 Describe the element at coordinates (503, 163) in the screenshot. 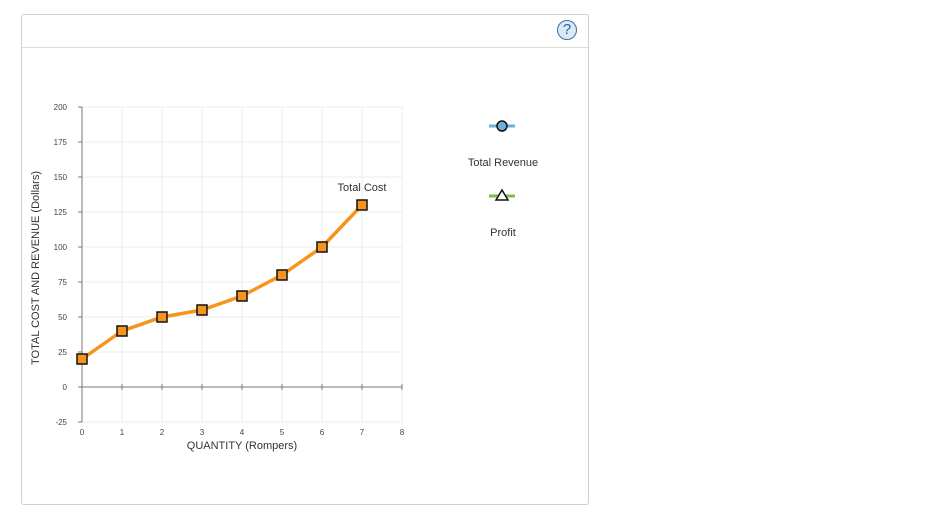

I see `legend-label-total-revenue: Total Revenue` at that location.